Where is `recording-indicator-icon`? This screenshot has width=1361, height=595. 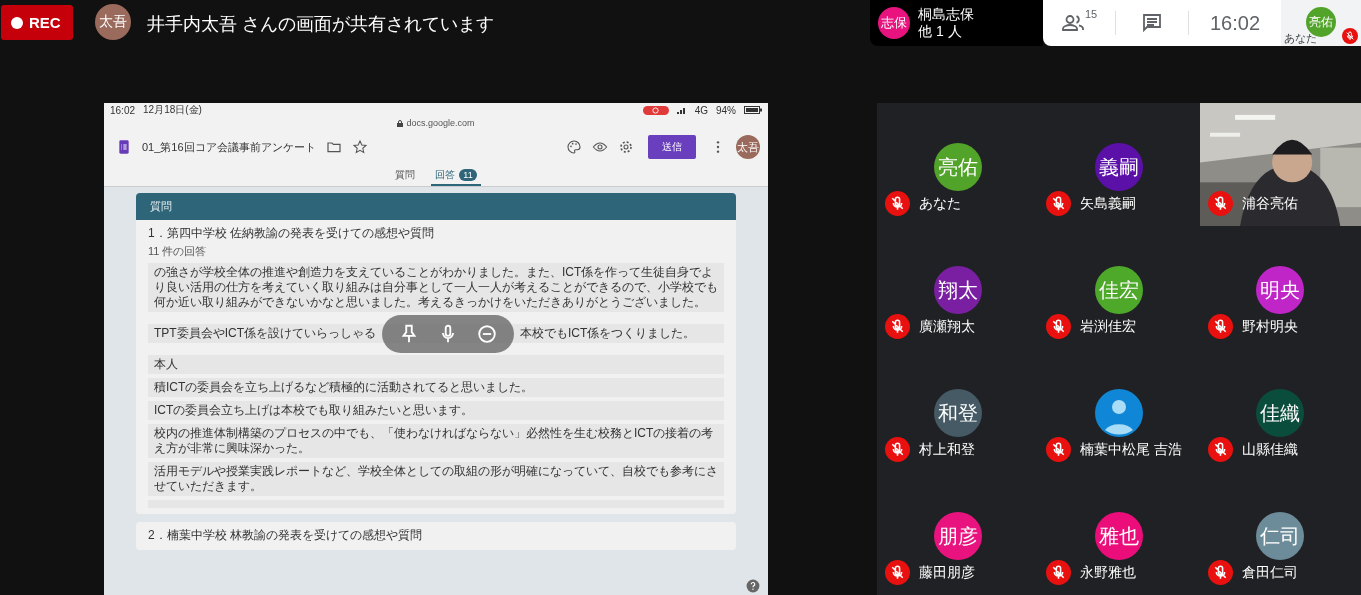
recording-indicator-icon is located at coordinates (655, 110).